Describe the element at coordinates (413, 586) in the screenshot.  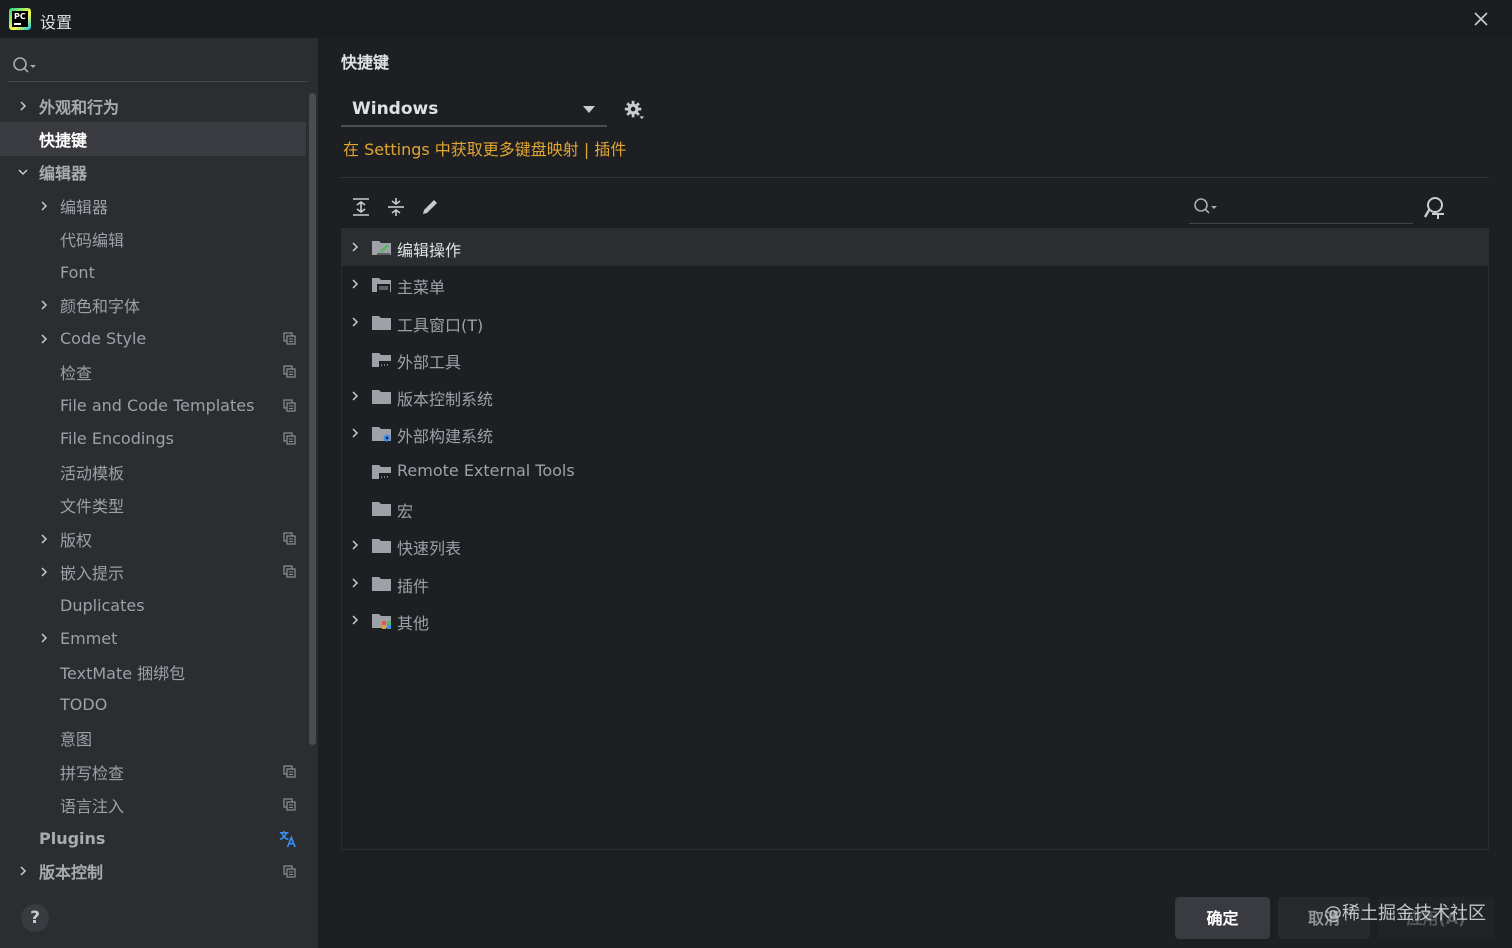
I see `action-group-label: 插件` at that location.